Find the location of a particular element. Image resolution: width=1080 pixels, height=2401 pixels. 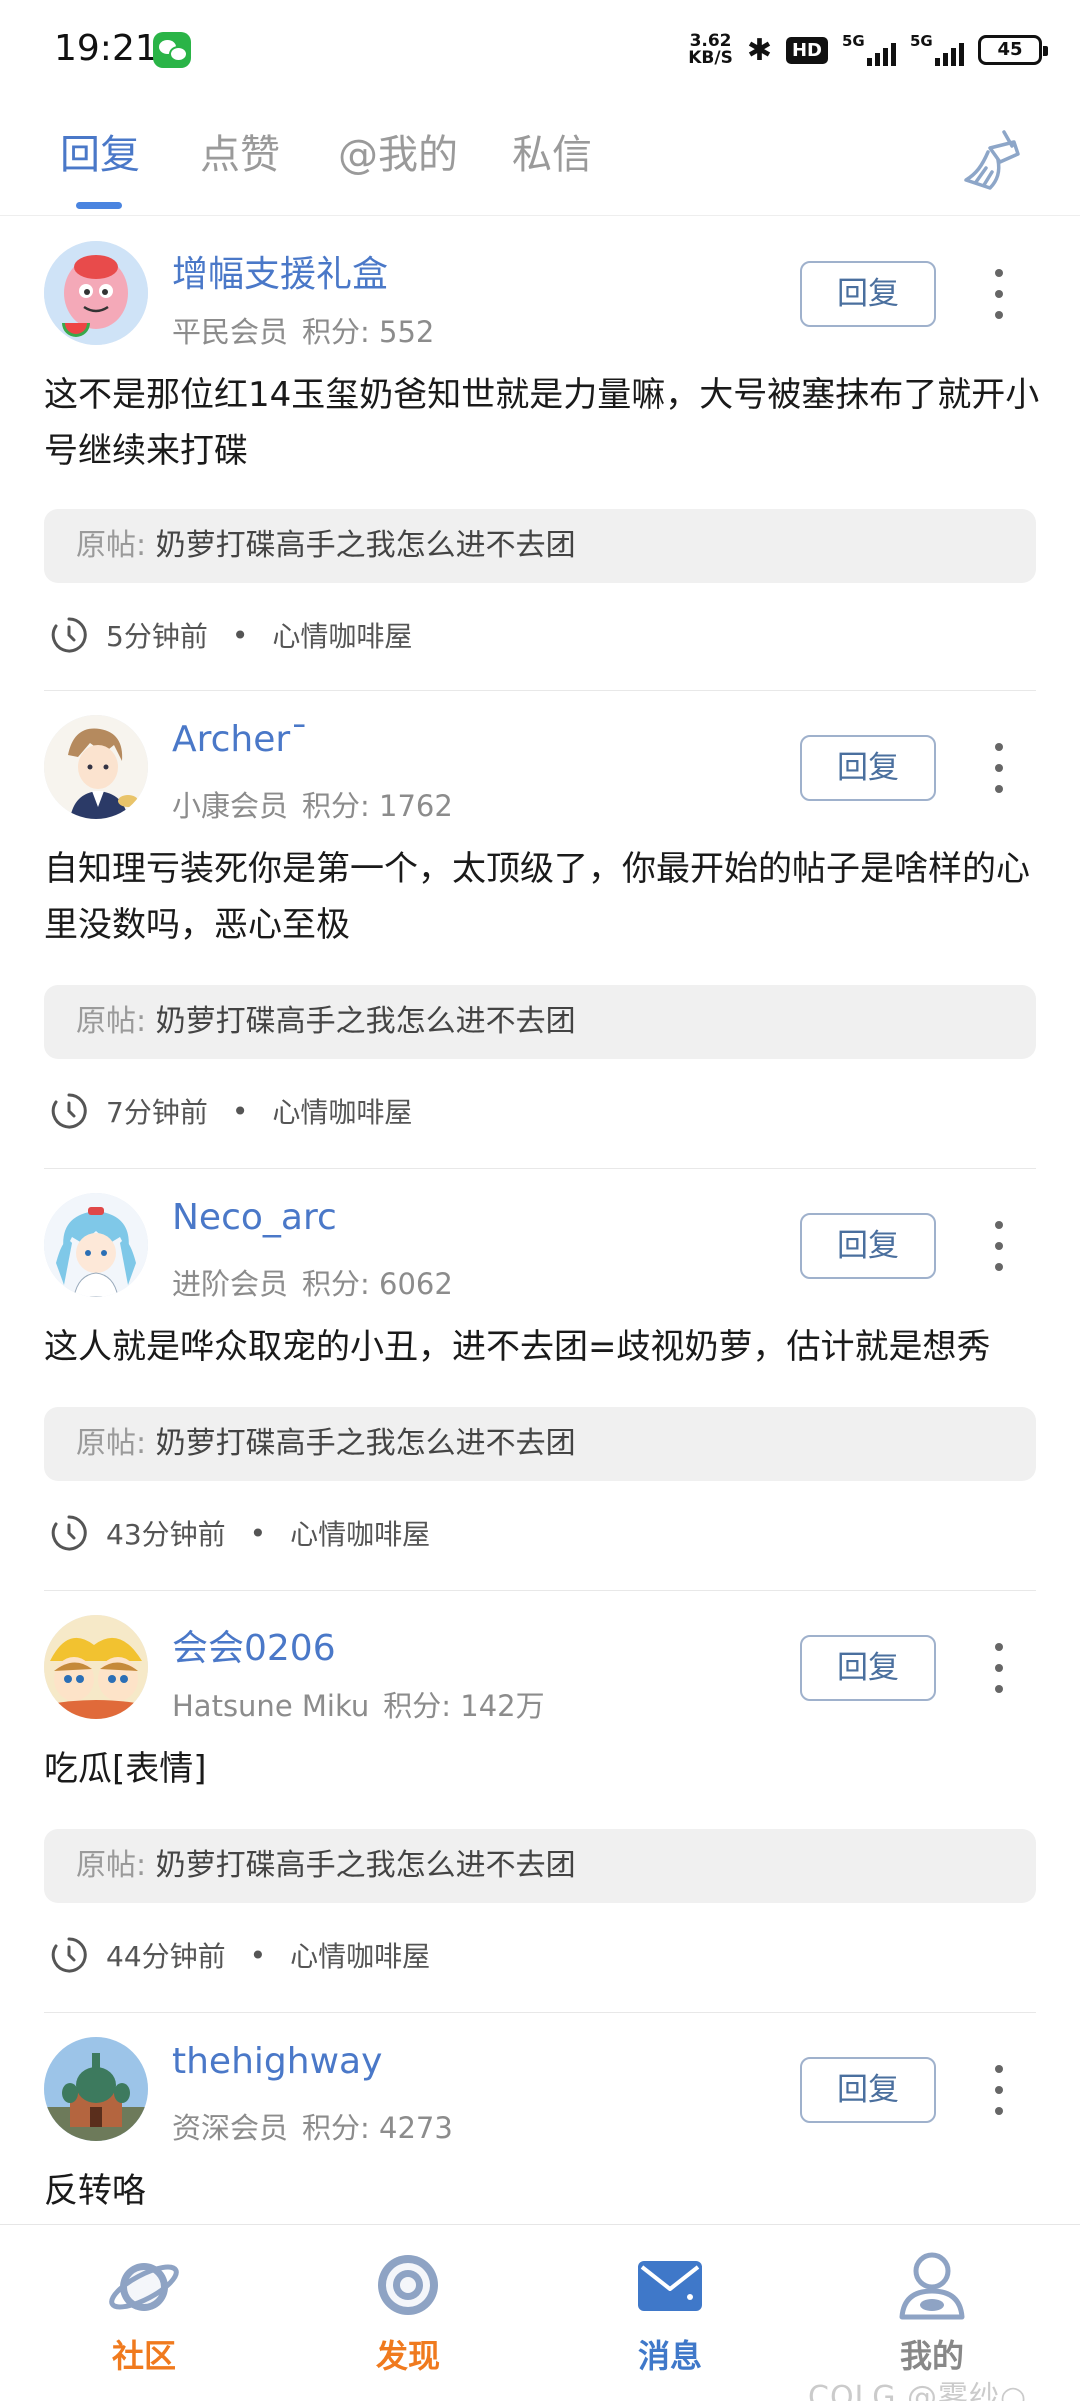

member-rank: 平民会员 is located at coordinates (230, 332).